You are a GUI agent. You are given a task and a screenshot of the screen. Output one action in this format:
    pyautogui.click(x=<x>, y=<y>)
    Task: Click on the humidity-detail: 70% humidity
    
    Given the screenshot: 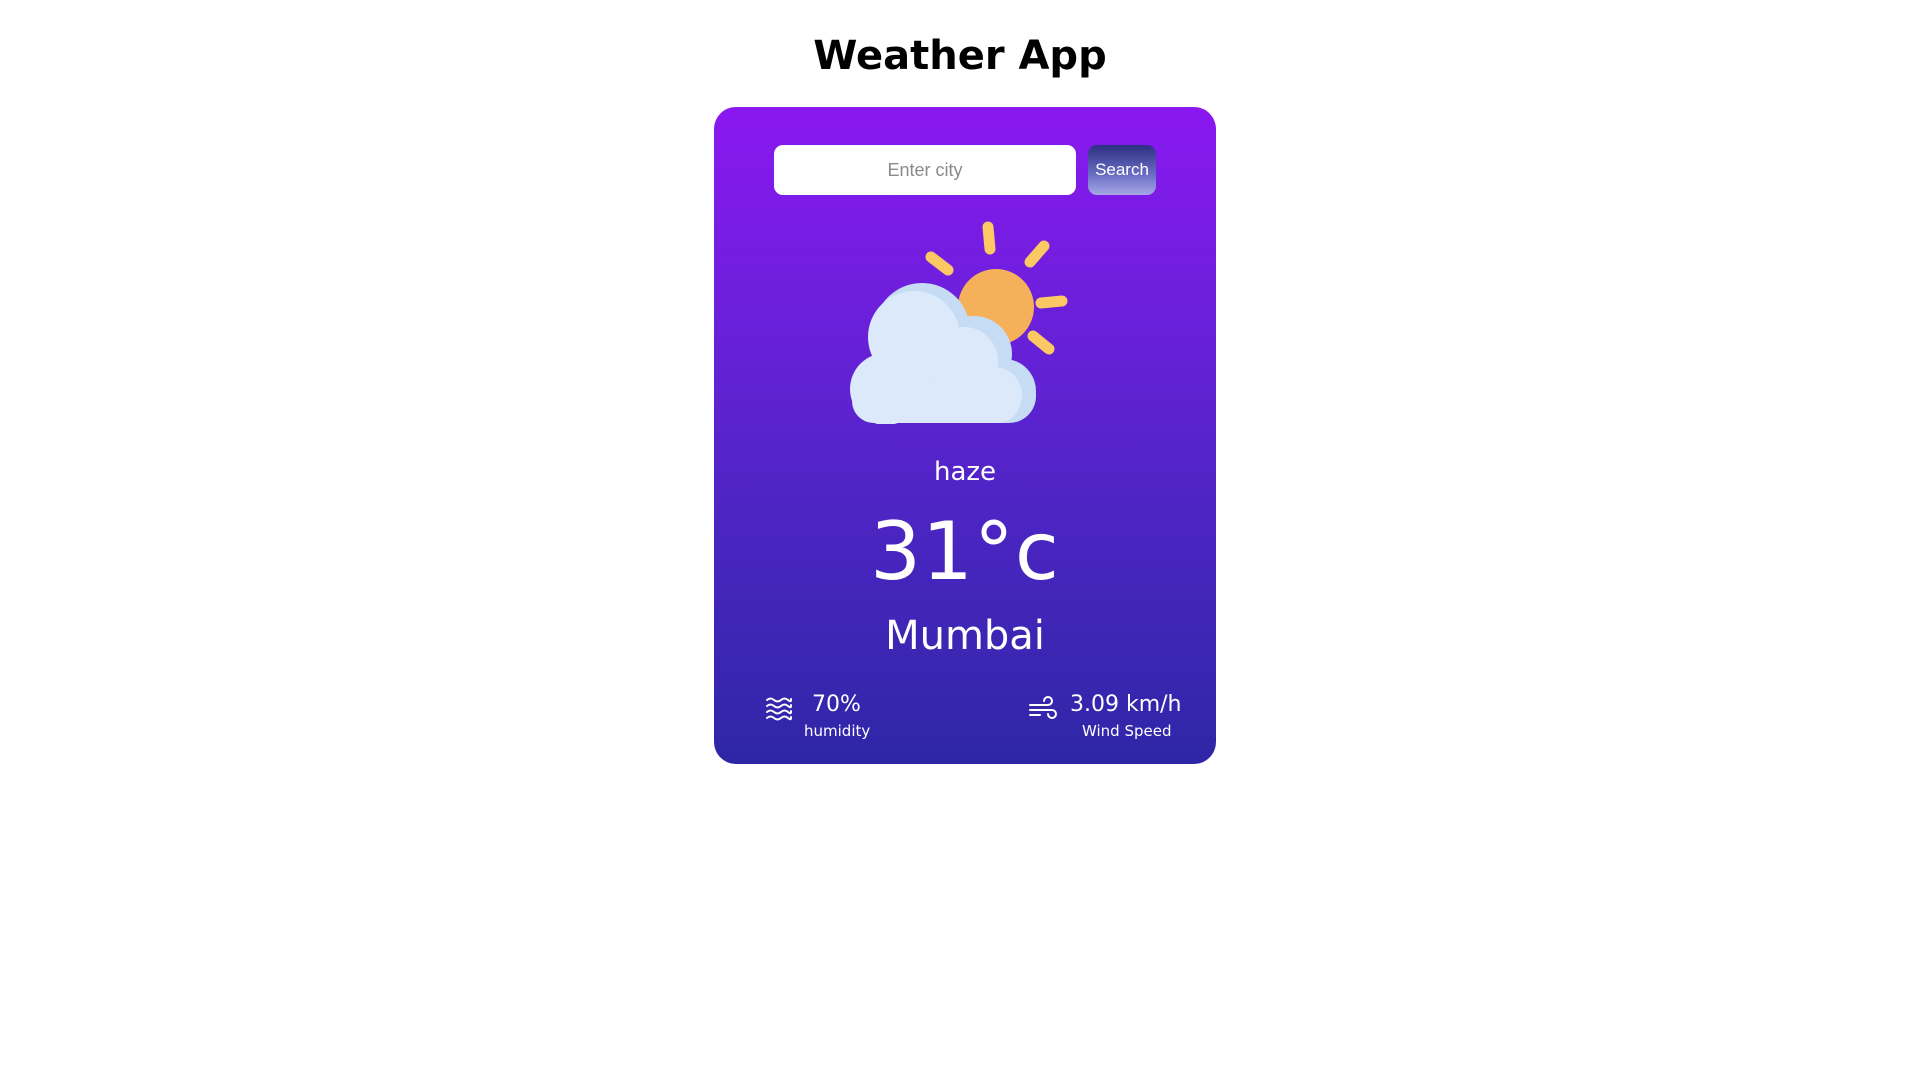 What is the action you would take?
    pyautogui.click(x=854, y=717)
    